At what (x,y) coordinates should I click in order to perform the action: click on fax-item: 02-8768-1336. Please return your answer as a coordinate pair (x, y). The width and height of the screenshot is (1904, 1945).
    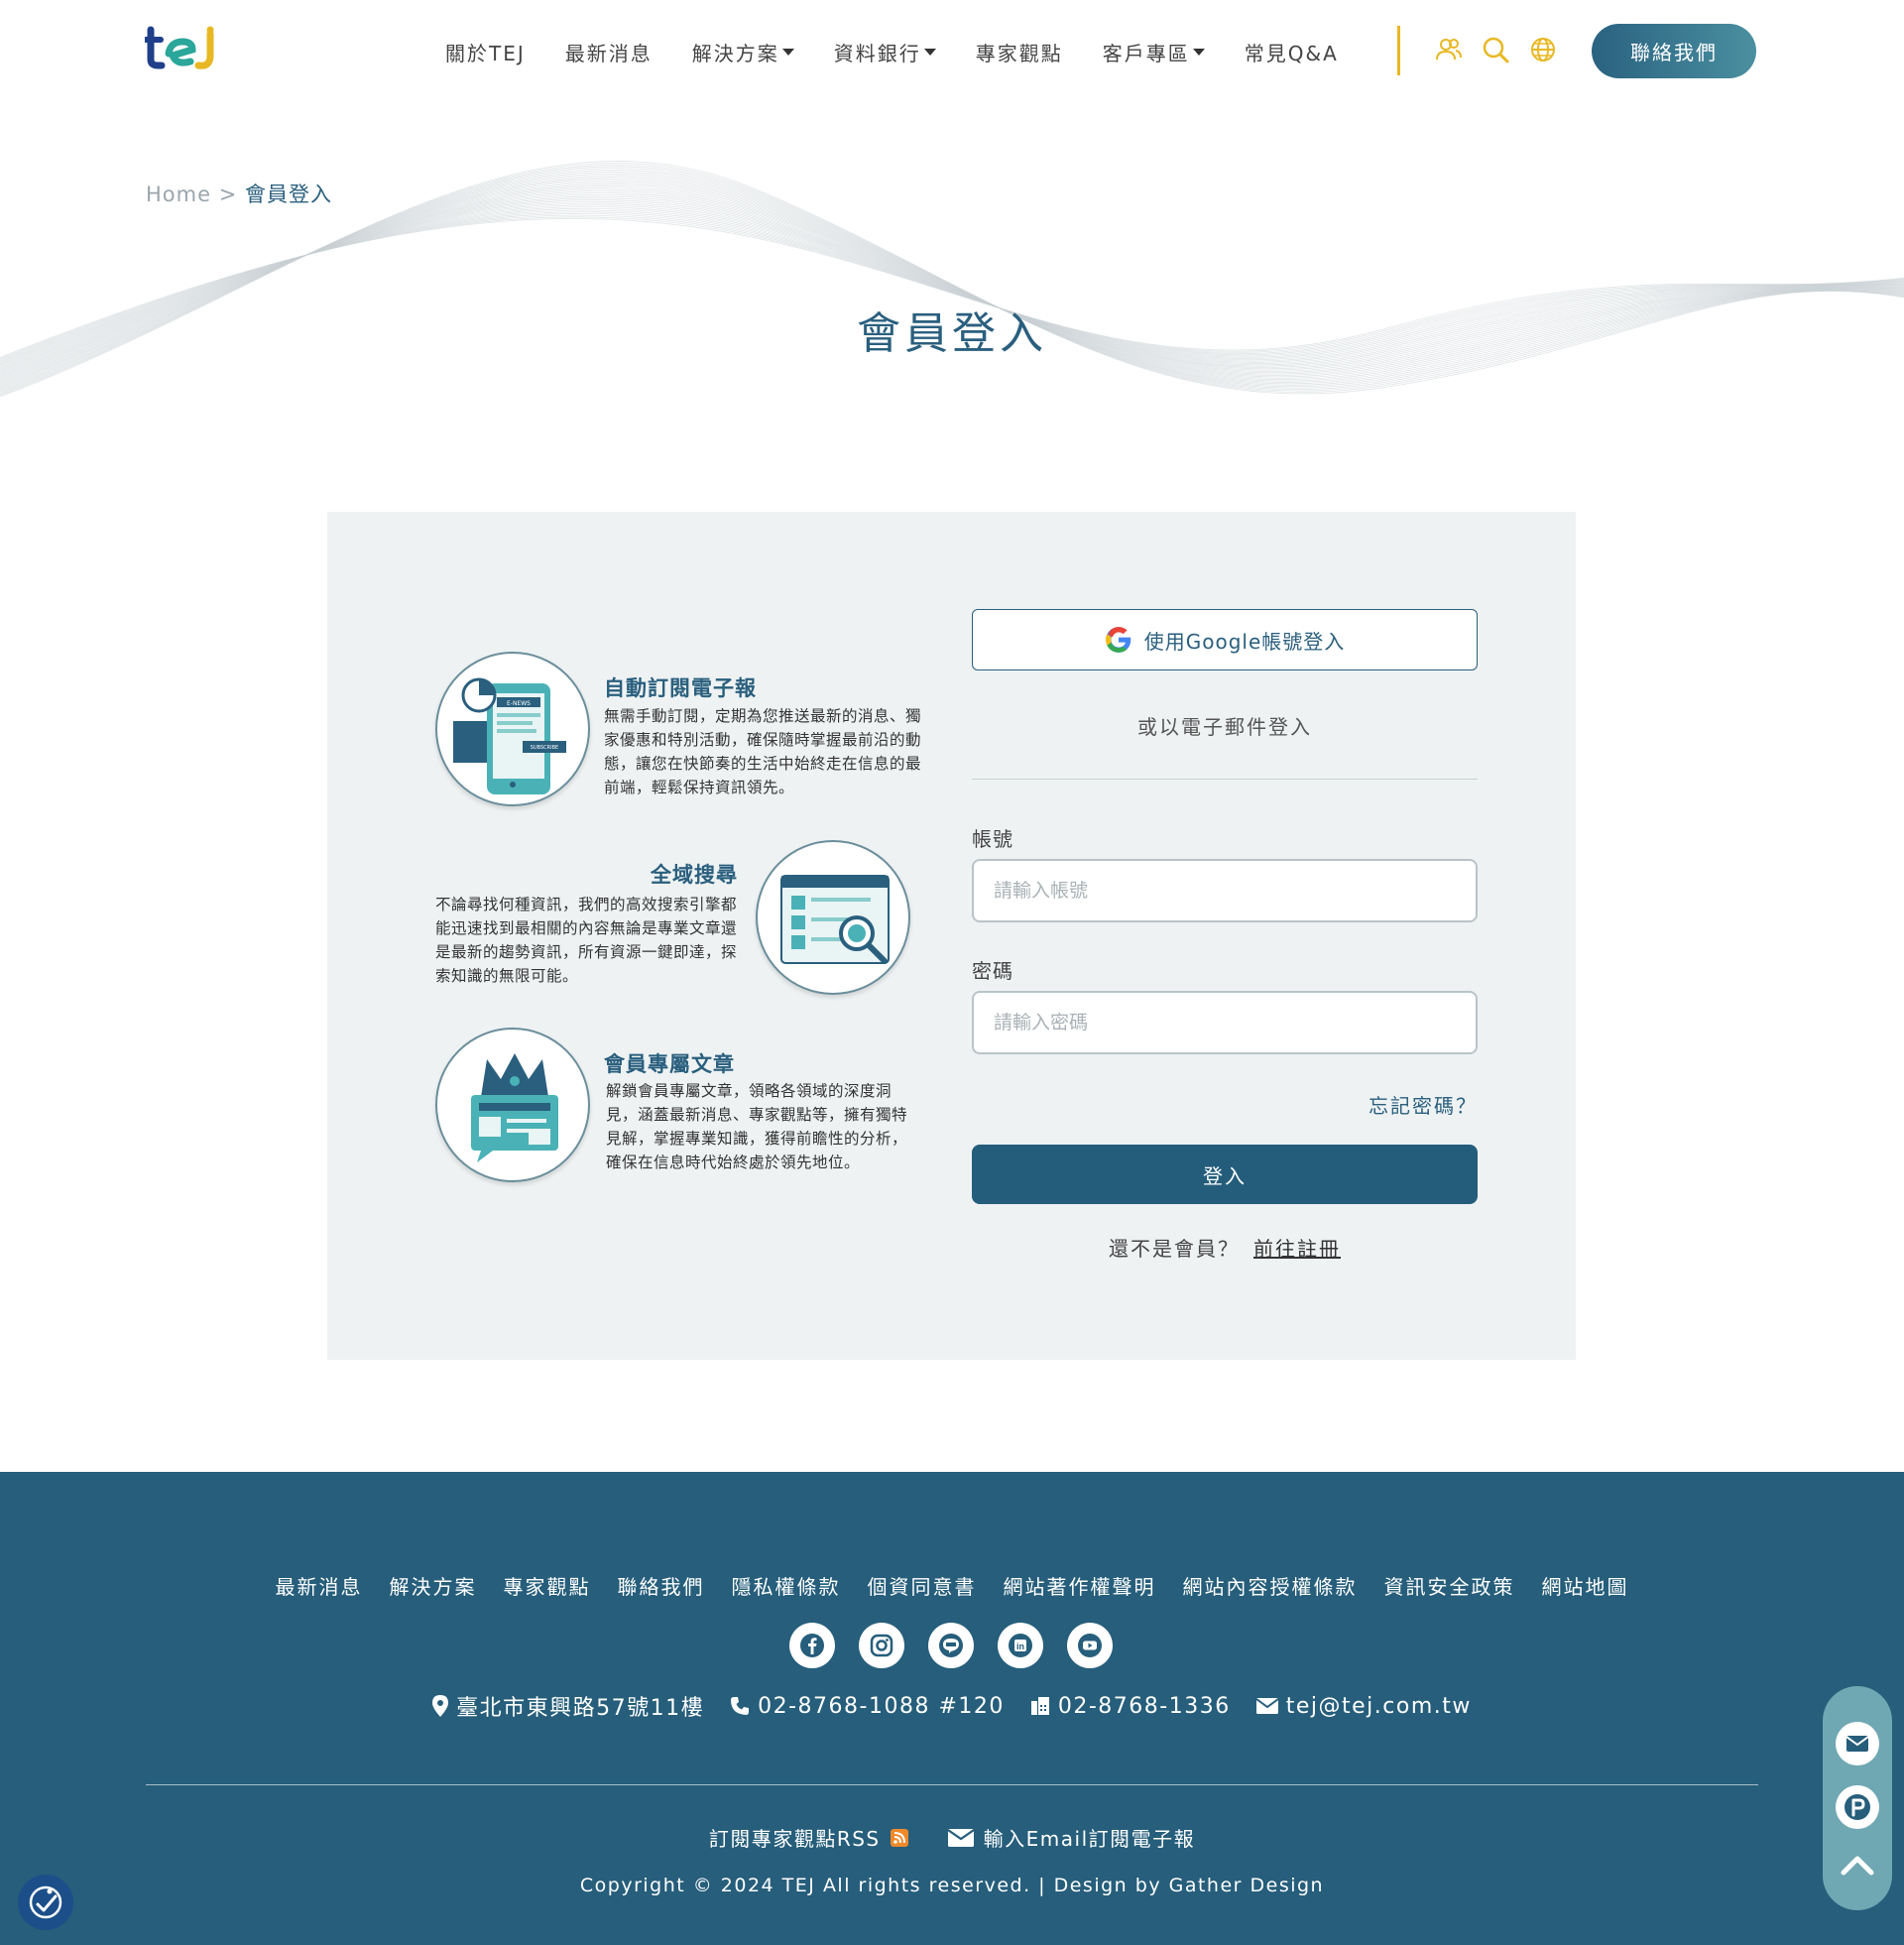
    Looking at the image, I should click on (1130, 1706).